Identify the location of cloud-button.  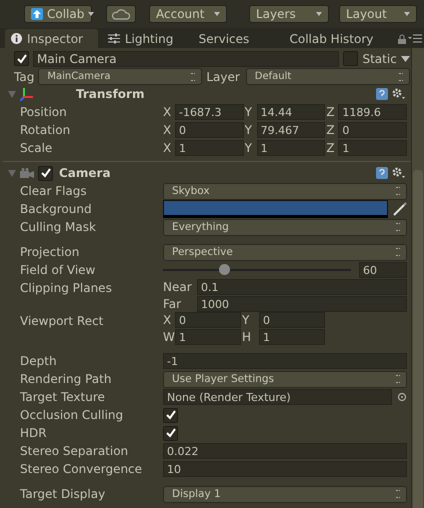
(121, 14).